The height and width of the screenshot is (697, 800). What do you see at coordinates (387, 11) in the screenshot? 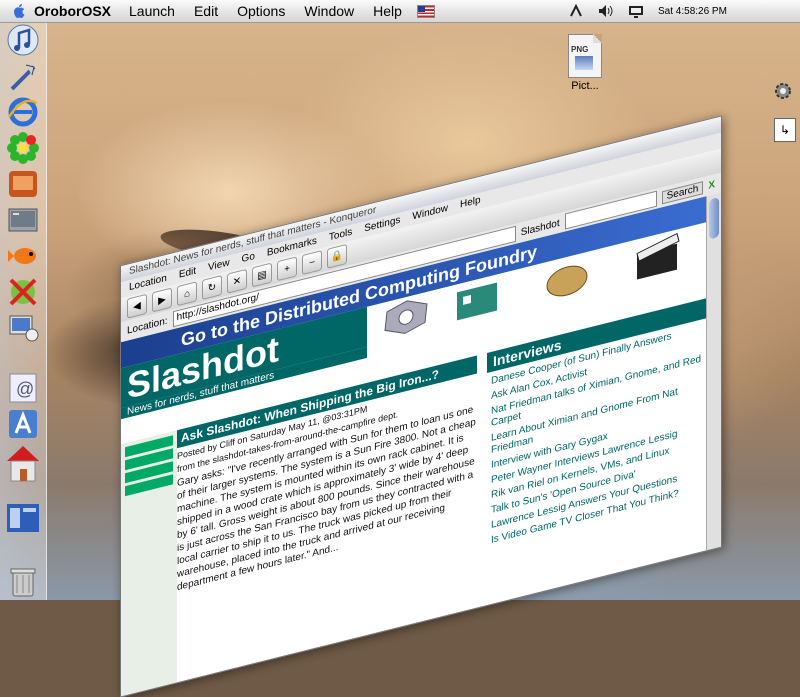
I see `menu-help: Help` at bounding box center [387, 11].